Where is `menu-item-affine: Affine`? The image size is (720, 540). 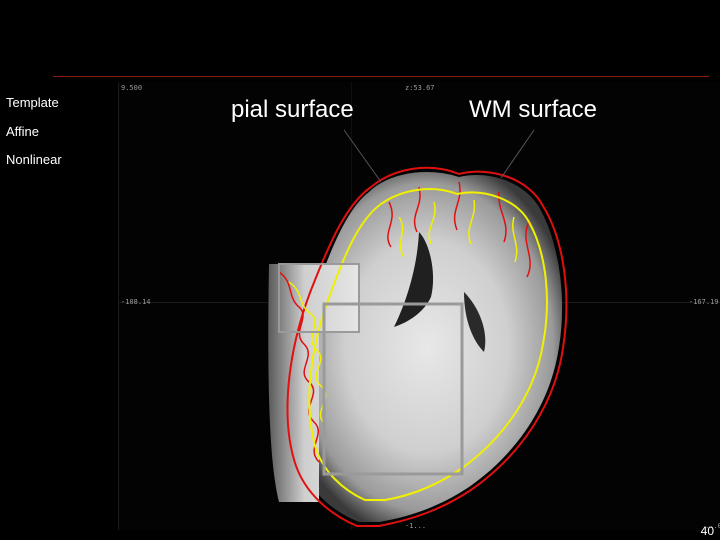
menu-item-affine: Affine is located at coordinates (34, 137).